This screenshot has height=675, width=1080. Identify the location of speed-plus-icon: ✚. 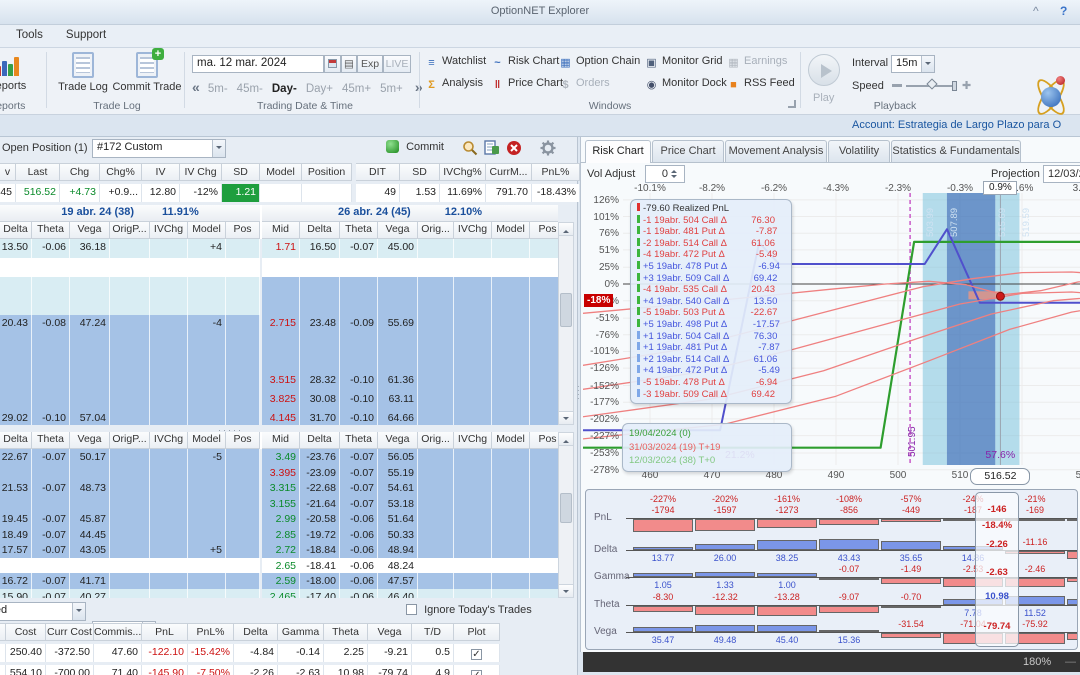
(966, 85).